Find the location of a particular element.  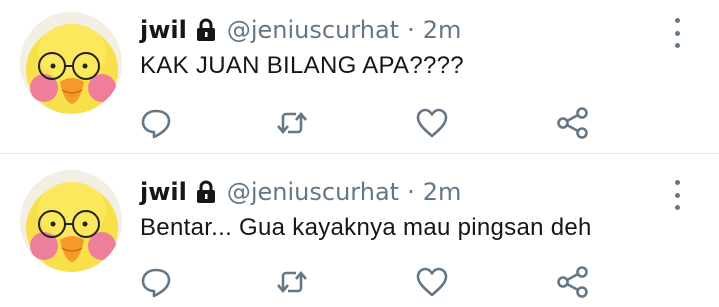

tweet-text: Bentar... Gua kayaknya mau pingsan deh is located at coordinates (366, 227).